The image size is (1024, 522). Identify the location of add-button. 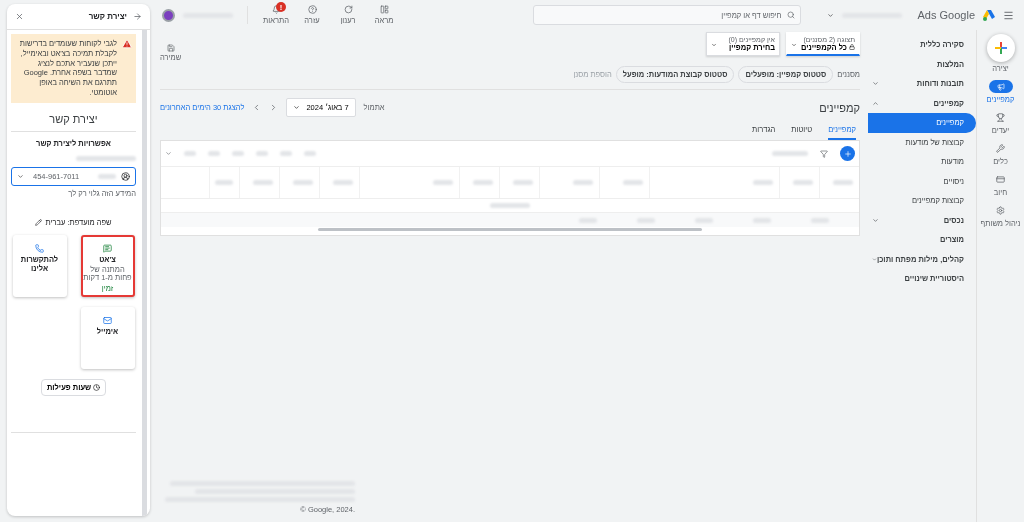
(847, 153).